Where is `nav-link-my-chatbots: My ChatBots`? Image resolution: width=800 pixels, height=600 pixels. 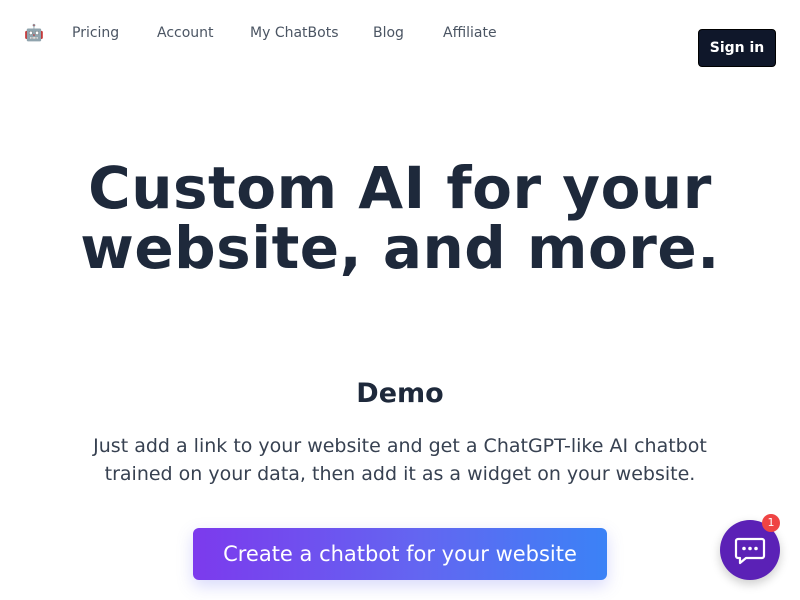
nav-link-my-chatbots: My ChatBots is located at coordinates (294, 33).